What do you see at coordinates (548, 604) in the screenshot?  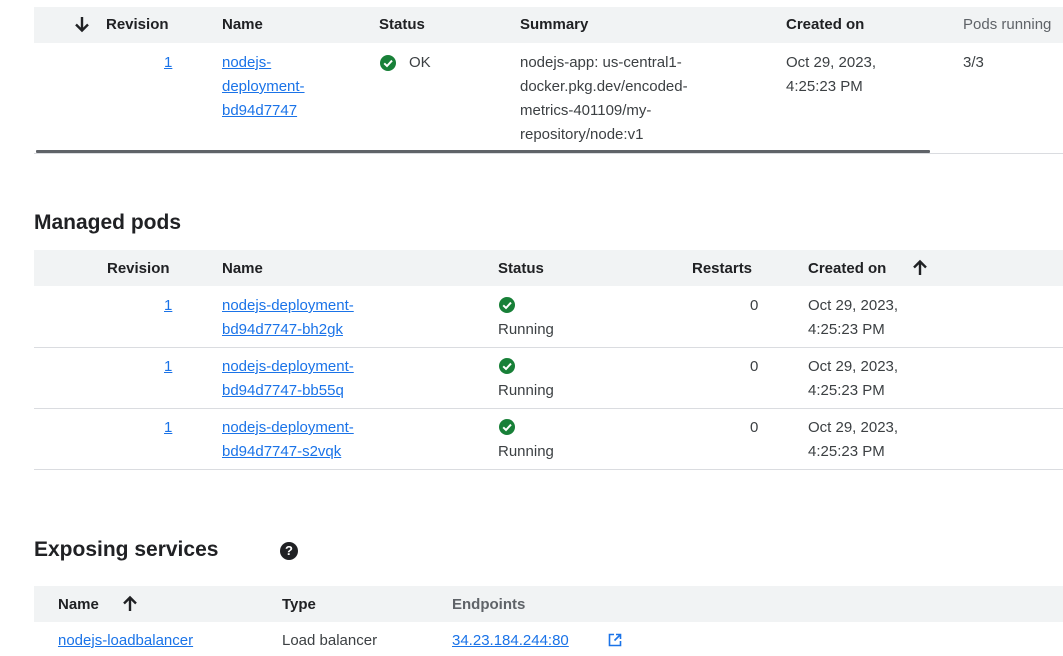 I see `services-header-row` at bounding box center [548, 604].